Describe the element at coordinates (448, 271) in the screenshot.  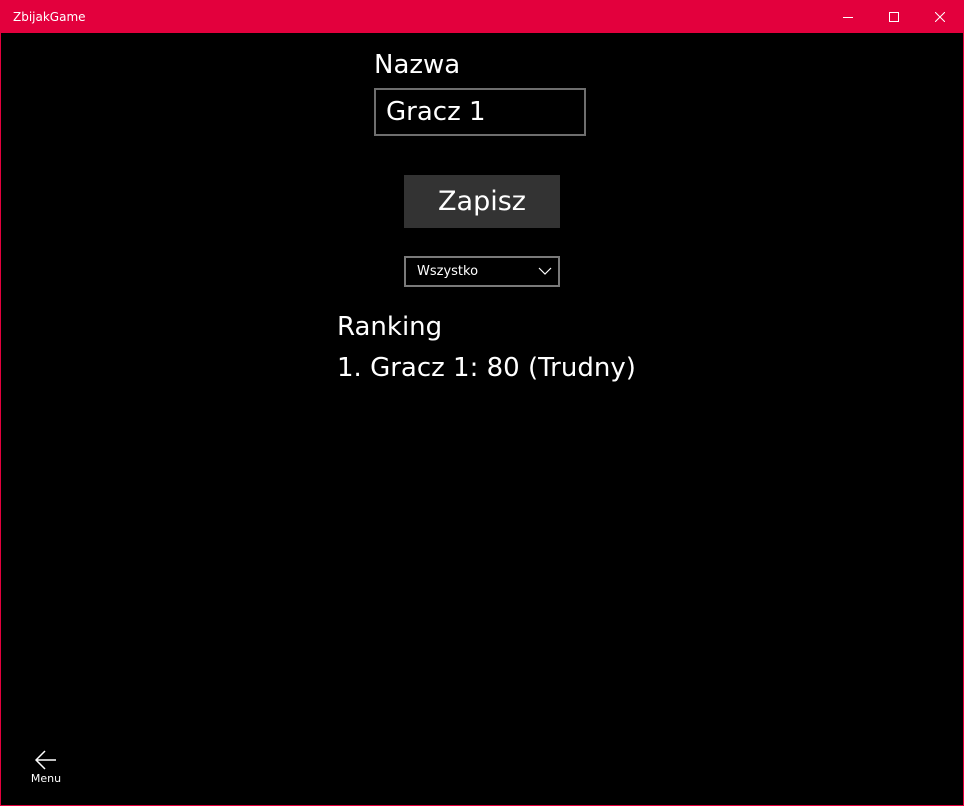
I see `dropdown-selected-value: Wszystko` at that location.